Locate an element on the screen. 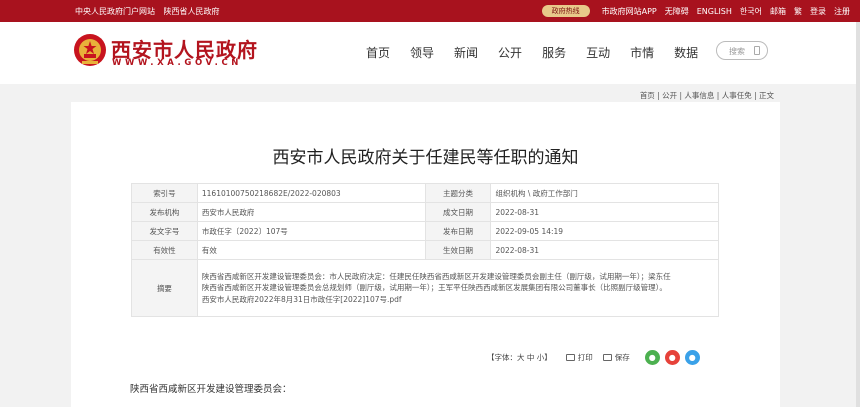 This screenshot has height=407, width=860. meta-label: 有效性 is located at coordinates (164, 250).